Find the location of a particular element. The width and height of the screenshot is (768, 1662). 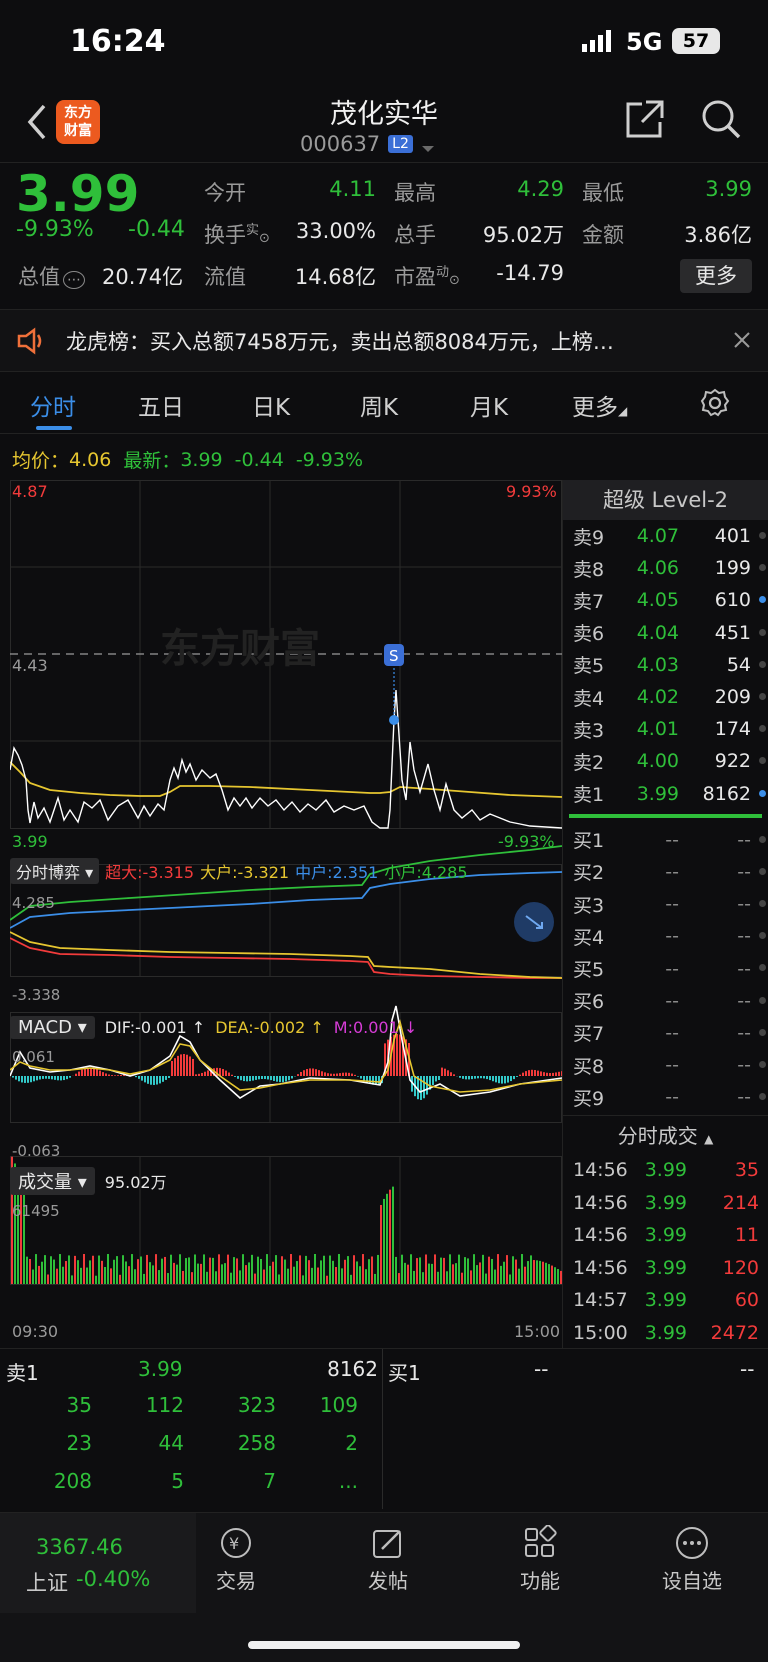

annotation-marker: S is located at coordinates (394, 684).